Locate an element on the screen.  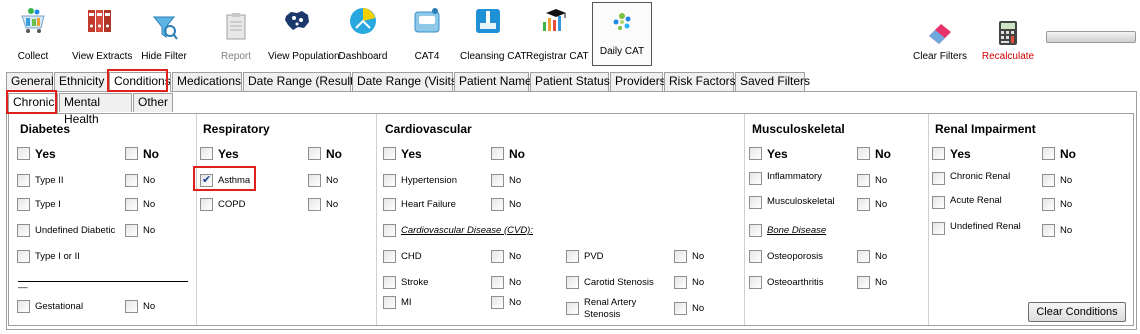
type-ii-checkbox is located at coordinates (23, 180).